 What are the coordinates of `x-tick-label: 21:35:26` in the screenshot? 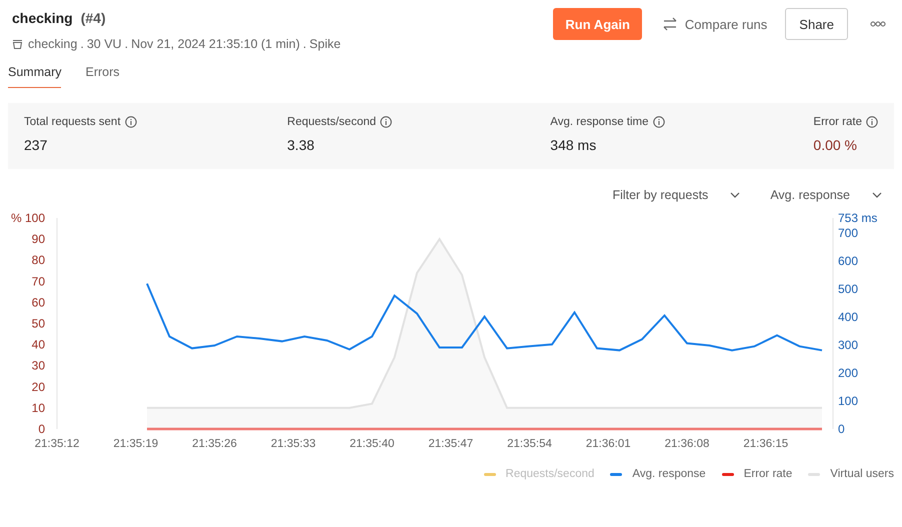 It's located at (214, 444).